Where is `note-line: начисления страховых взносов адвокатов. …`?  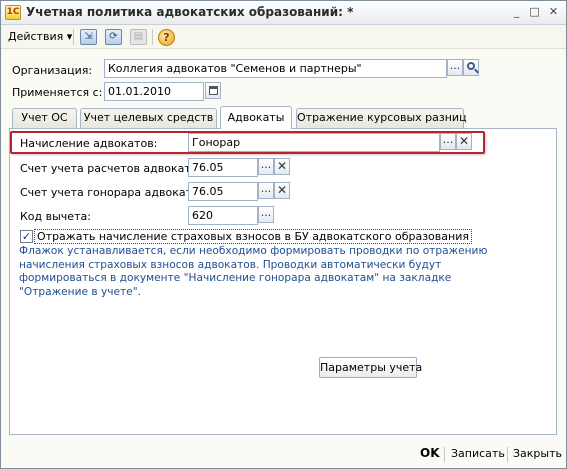 note-line: начисления страховых взносов адвокатов. … is located at coordinates (230, 264).